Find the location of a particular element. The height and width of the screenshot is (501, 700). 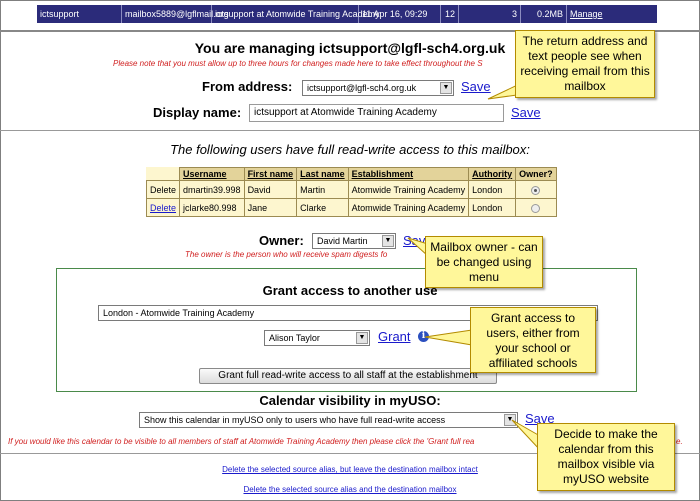

row-count-2: 3 is located at coordinates (490, 14).